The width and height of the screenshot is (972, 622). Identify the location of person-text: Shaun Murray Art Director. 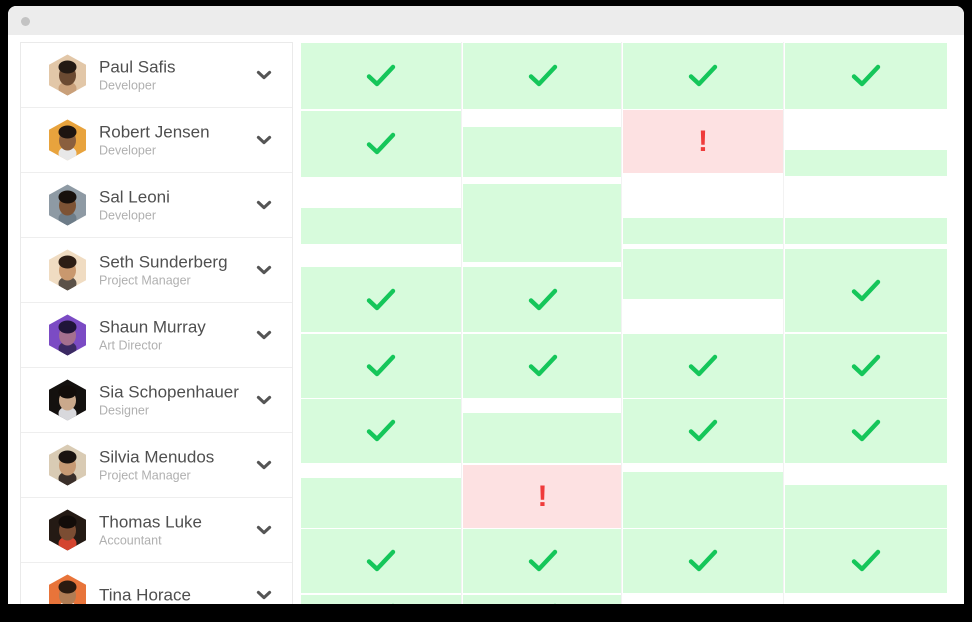
(152, 335).